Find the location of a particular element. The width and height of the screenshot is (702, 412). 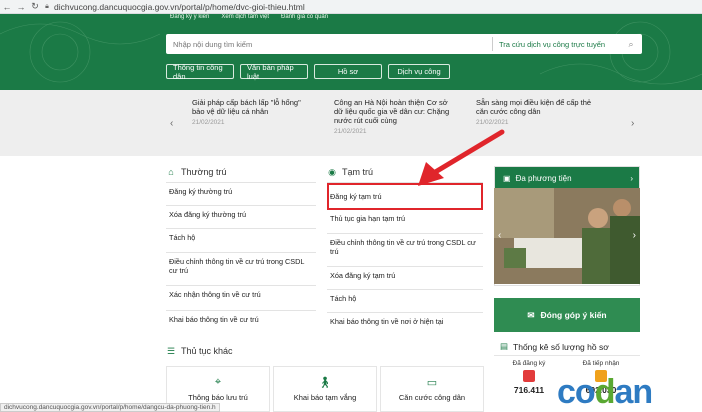

procedure-link: Khai báo thông tin về cư trú is located at coordinates (241, 322).